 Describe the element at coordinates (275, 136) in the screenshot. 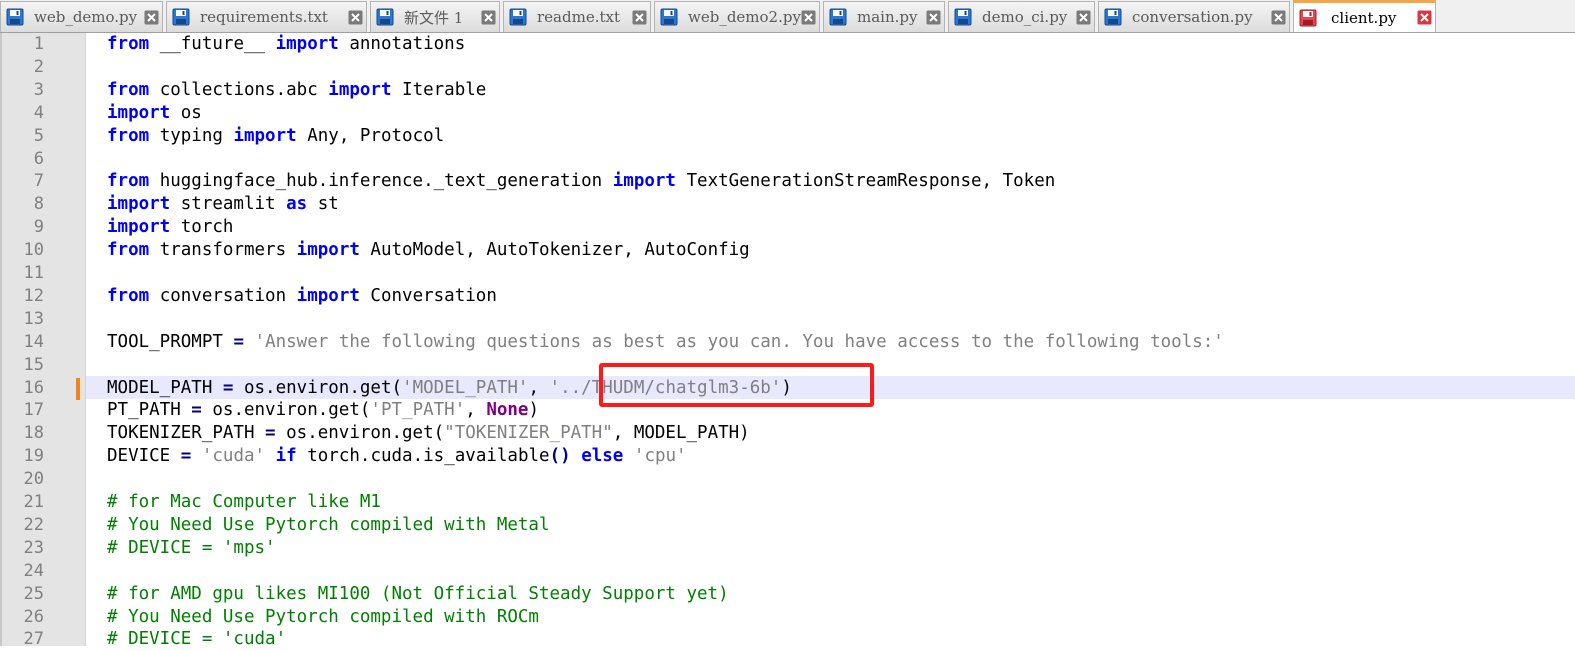

I see `code-line: from typing import Any, Protocol` at that location.